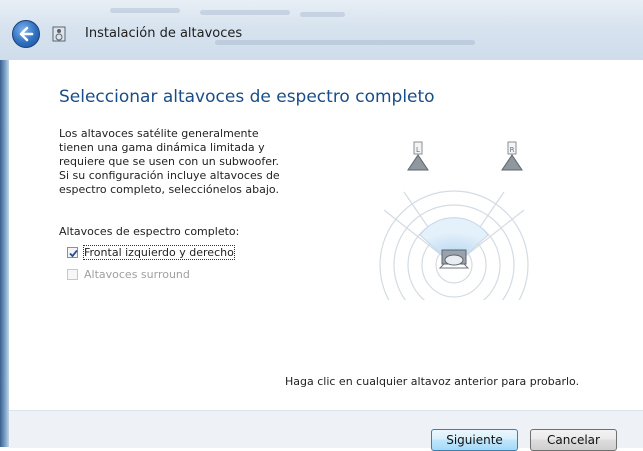 The image size is (643, 451). What do you see at coordinates (149, 231) in the screenshot?
I see `fullrange-group-label: Altavoces de espectro completo:` at bounding box center [149, 231].